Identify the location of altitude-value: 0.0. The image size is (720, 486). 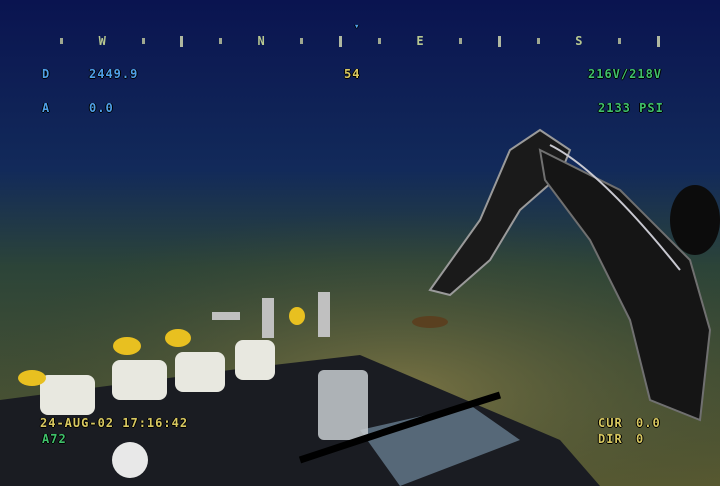
(101, 108).